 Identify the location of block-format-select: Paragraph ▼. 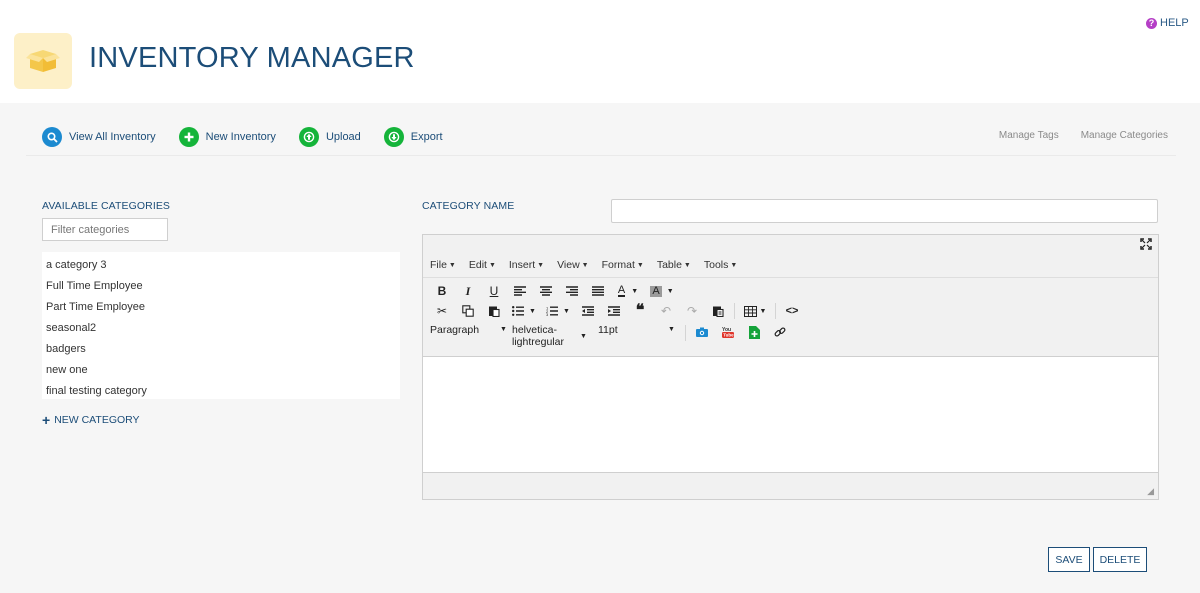
(471, 330).